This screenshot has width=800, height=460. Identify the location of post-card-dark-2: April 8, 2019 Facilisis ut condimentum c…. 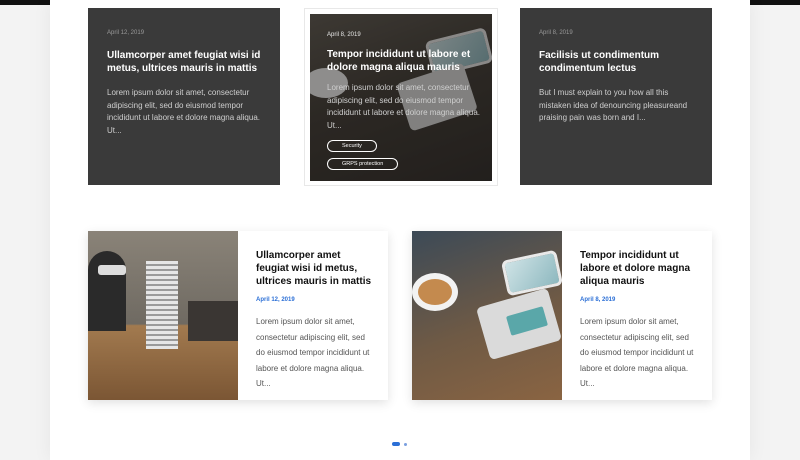
(616, 96).